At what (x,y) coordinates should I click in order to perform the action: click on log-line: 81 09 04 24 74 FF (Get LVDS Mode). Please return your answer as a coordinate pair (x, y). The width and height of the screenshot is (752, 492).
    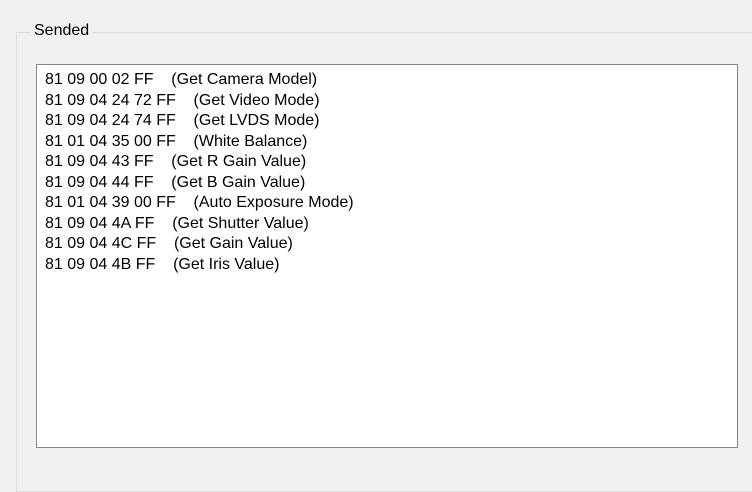
    Looking at the image, I should click on (391, 121).